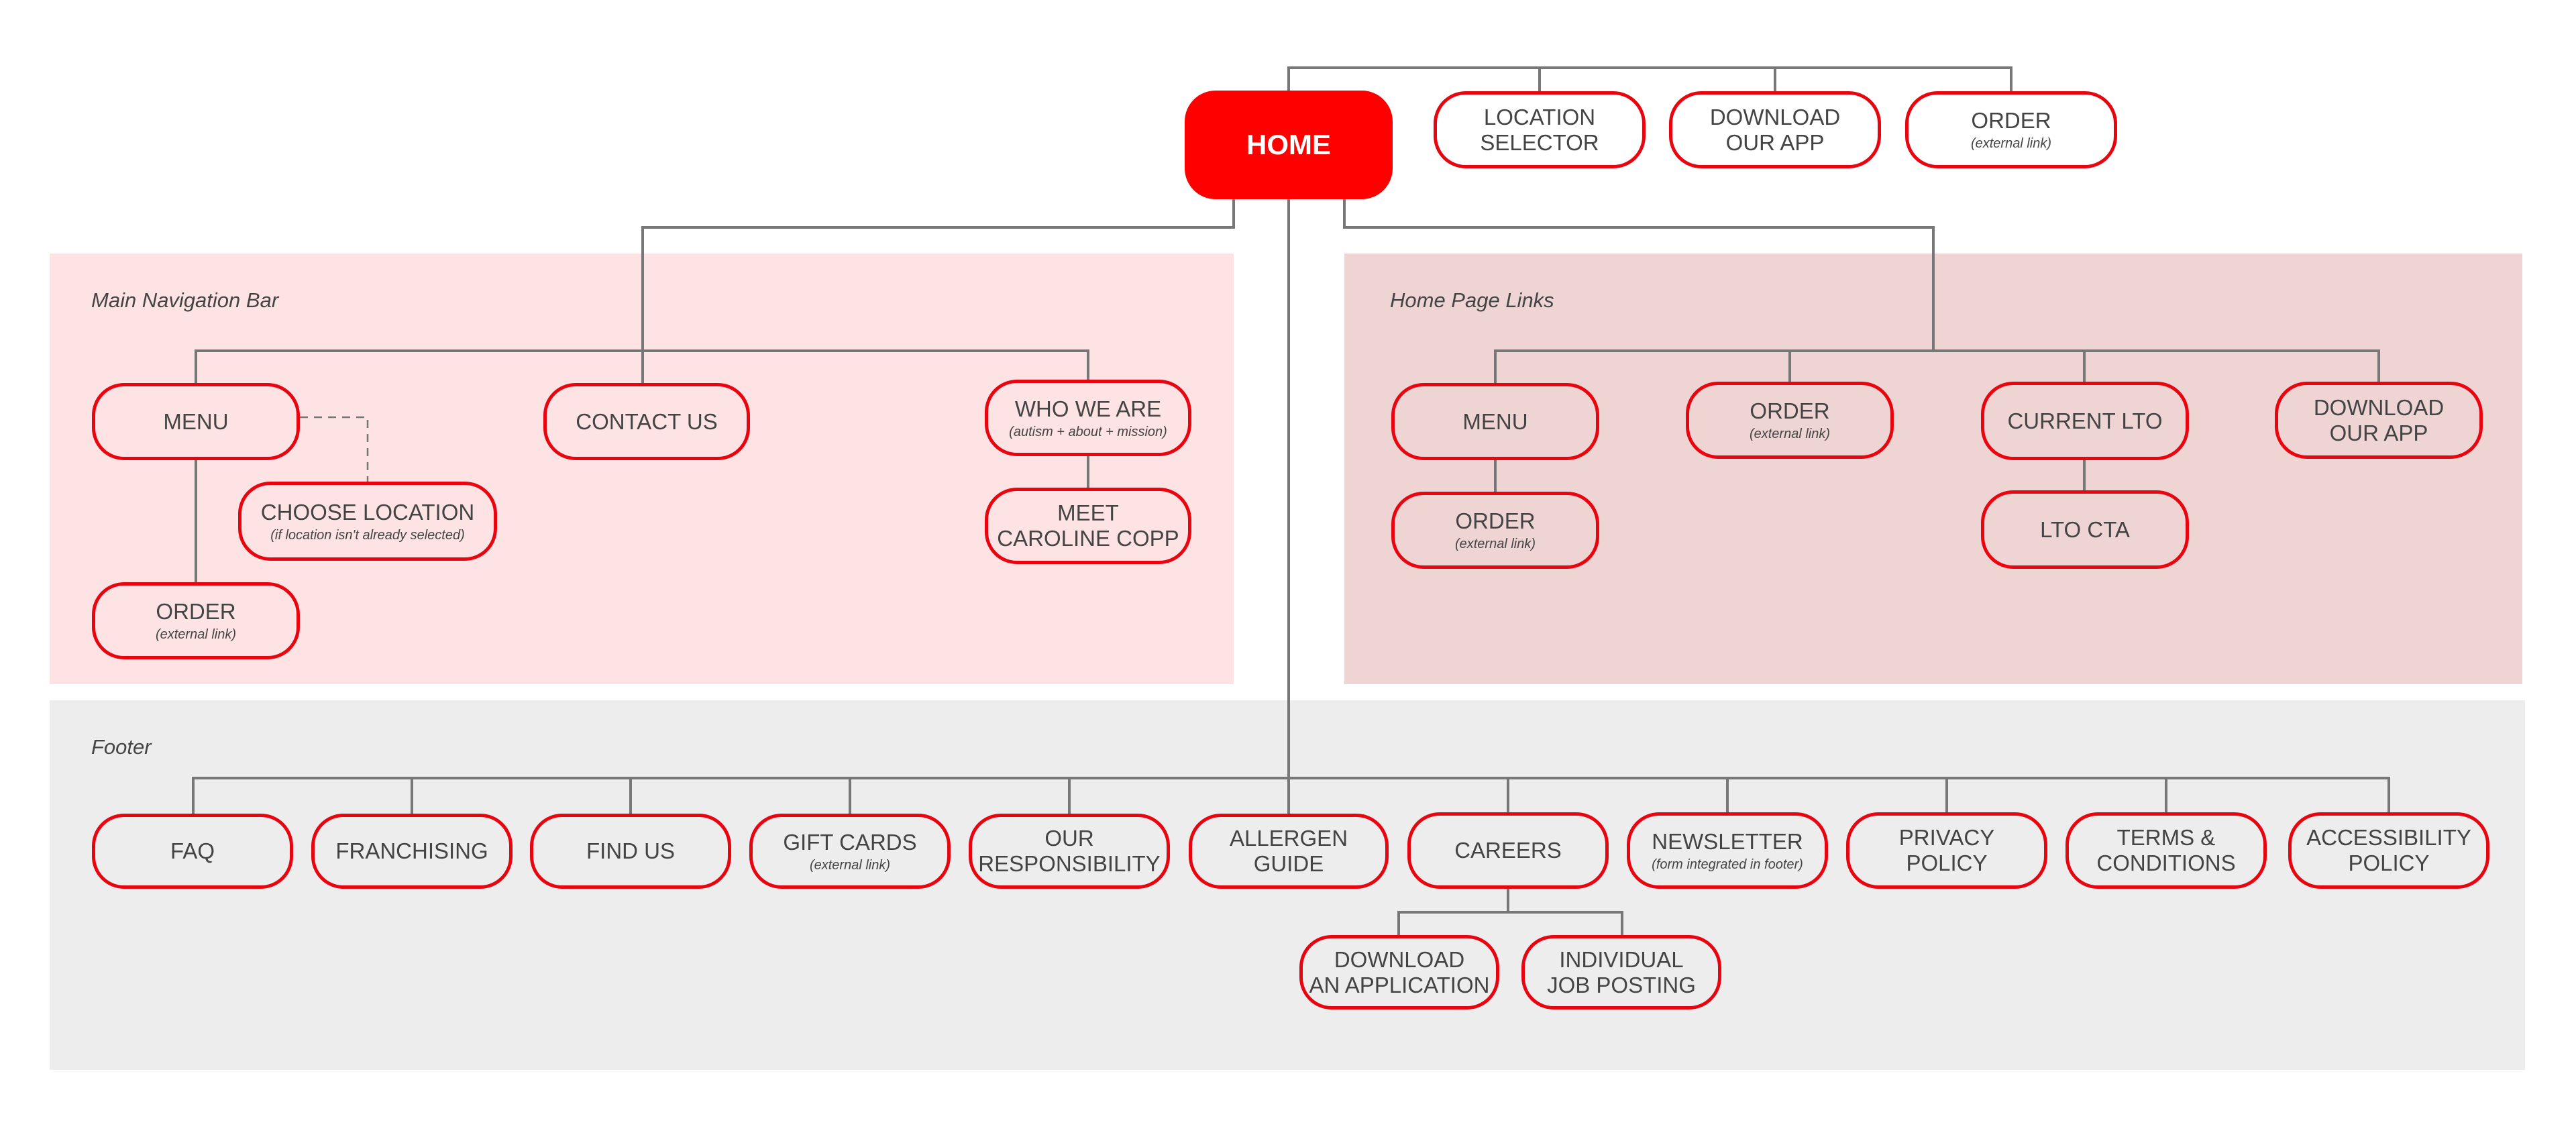 The width and height of the screenshot is (2576, 1147). I want to click on home-node: HOME, so click(1289, 145).